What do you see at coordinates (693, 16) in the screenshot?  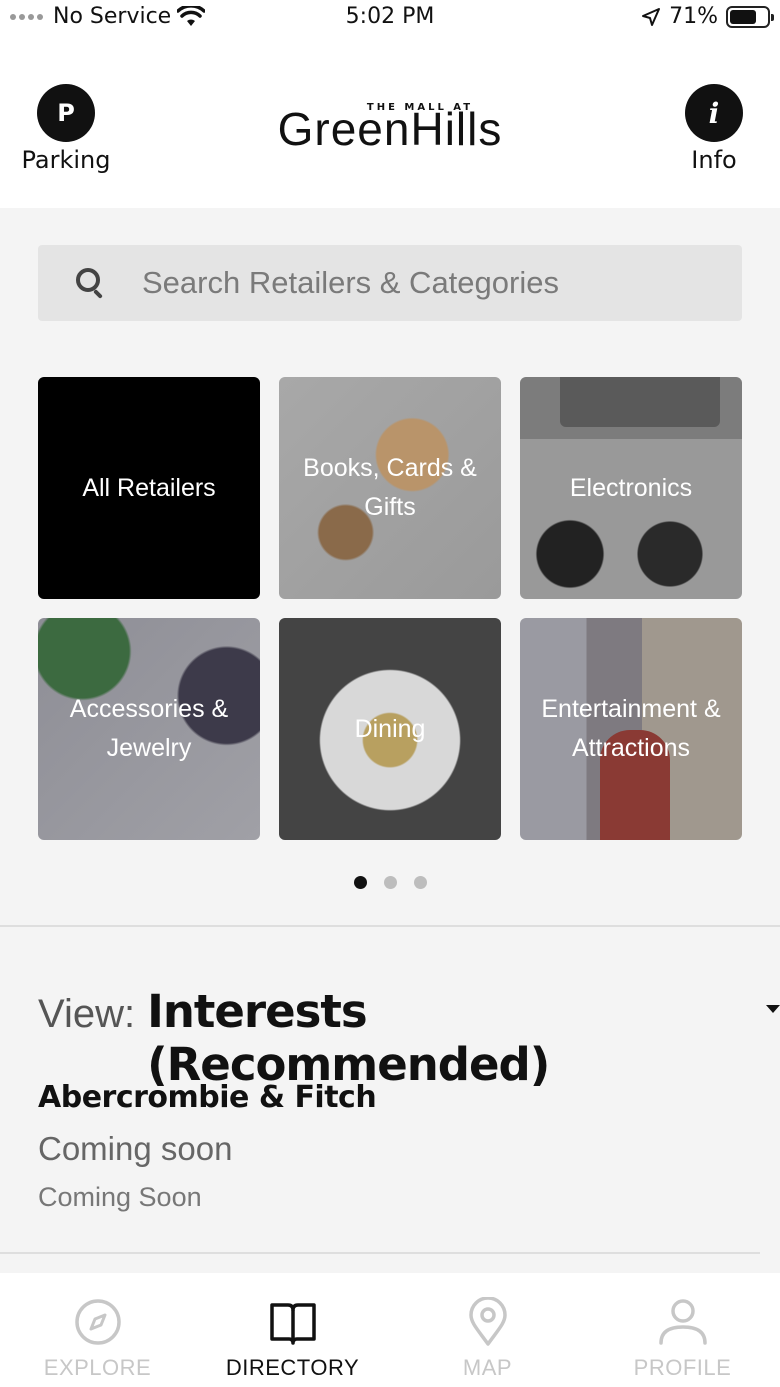 I see `battery-percent: 71%` at bounding box center [693, 16].